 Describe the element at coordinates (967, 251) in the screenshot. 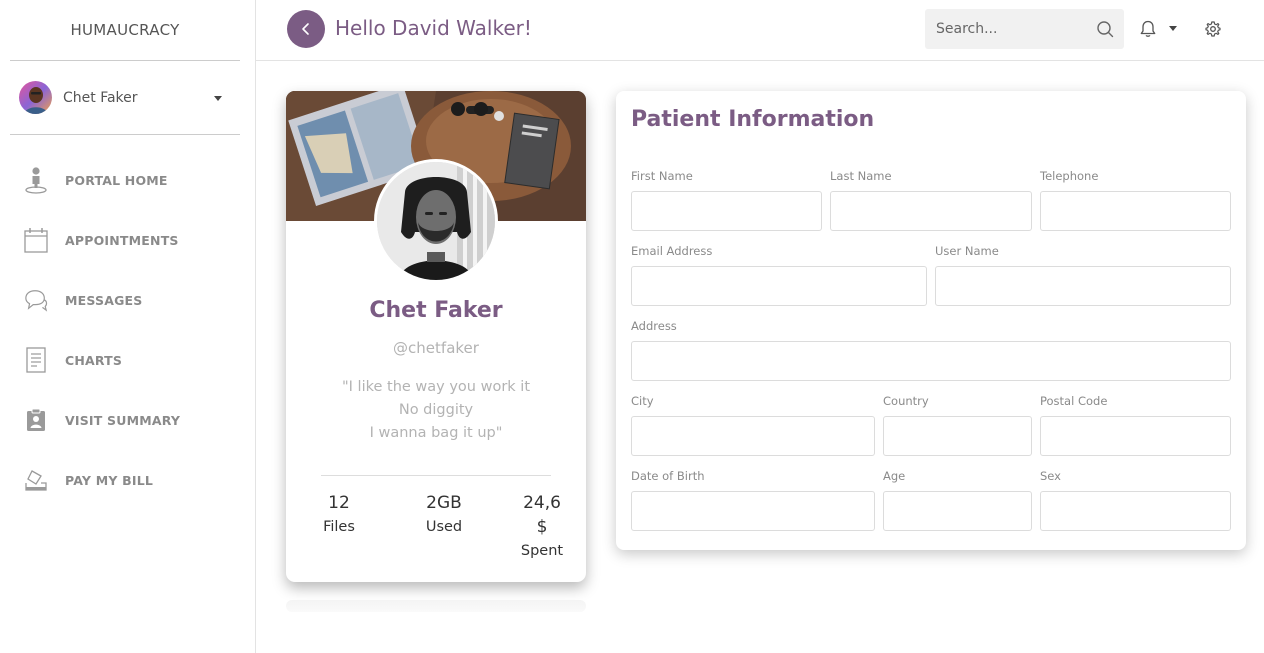

I see `user-name-label: User Name` at that location.